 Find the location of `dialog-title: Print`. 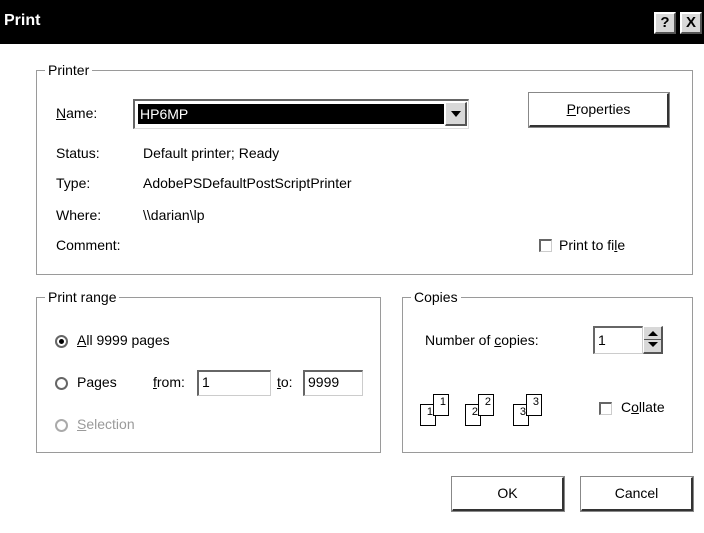

dialog-title: Print is located at coordinates (22, 20).